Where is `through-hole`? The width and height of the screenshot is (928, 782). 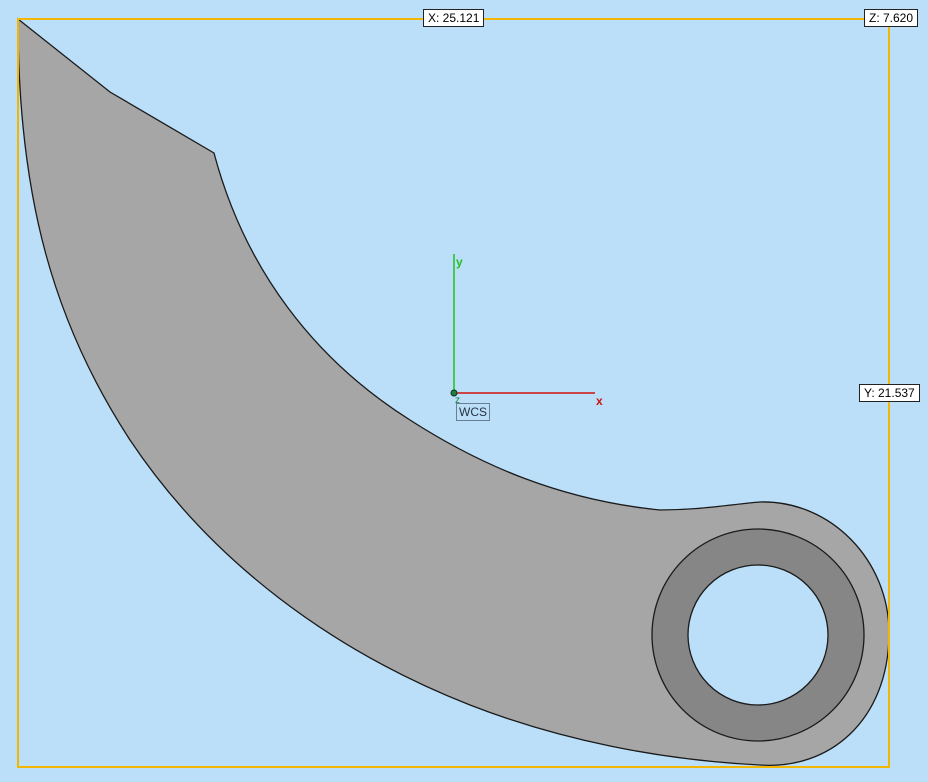 through-hole is located at coordinates (758, 635).